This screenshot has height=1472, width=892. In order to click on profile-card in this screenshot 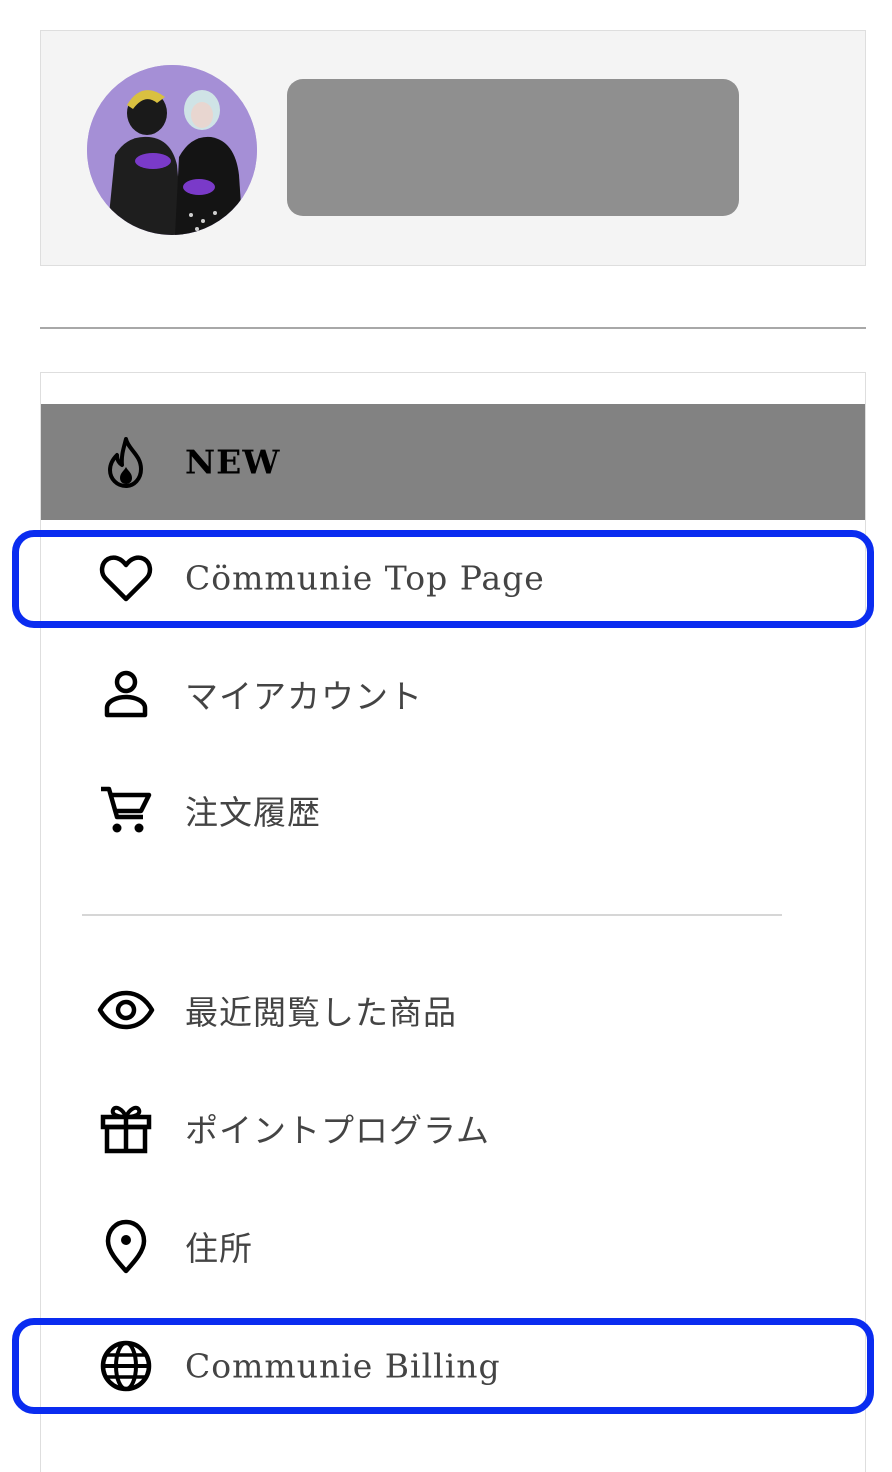, I will do `click(453, 148)`.